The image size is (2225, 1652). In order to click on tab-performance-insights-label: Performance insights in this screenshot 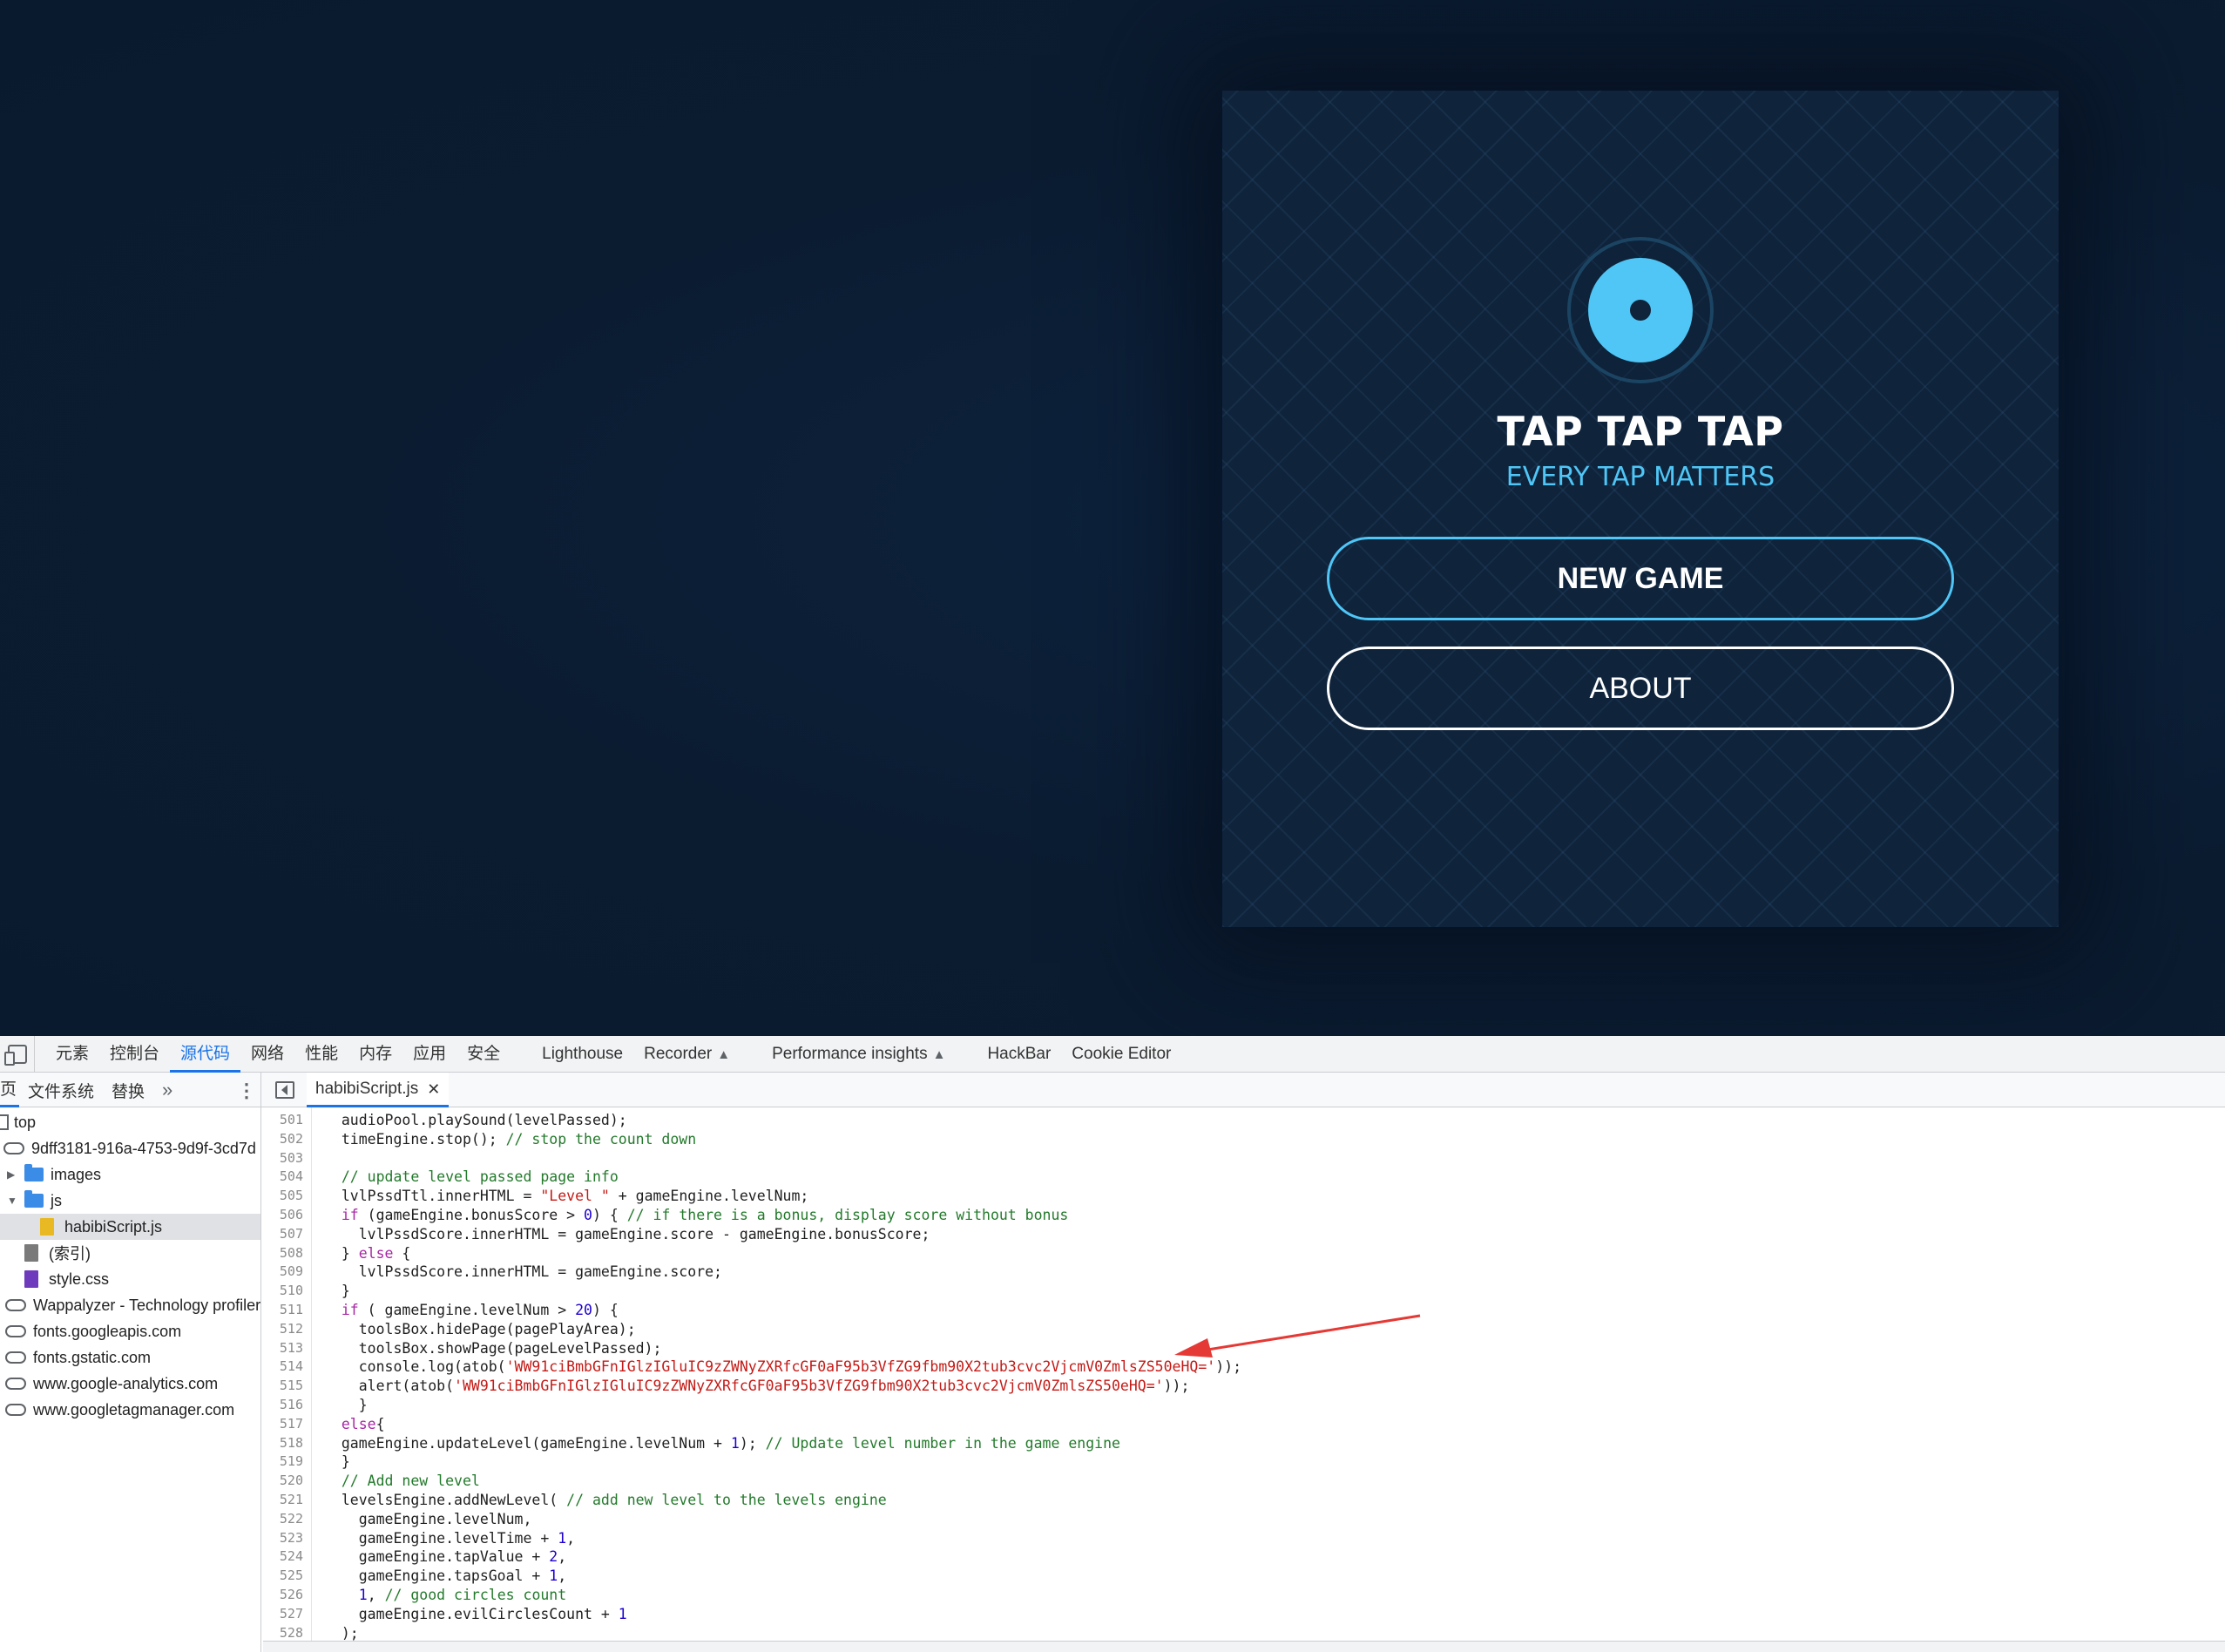, I will do `click(850, 1053)`.